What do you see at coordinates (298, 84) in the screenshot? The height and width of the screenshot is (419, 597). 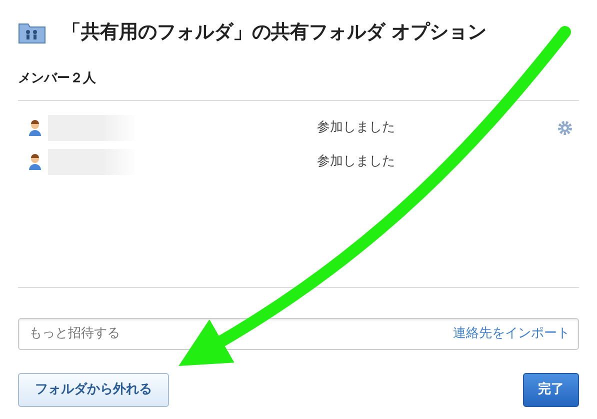 I see `member-count: メンバー２人` at bounding box center [298, 84].